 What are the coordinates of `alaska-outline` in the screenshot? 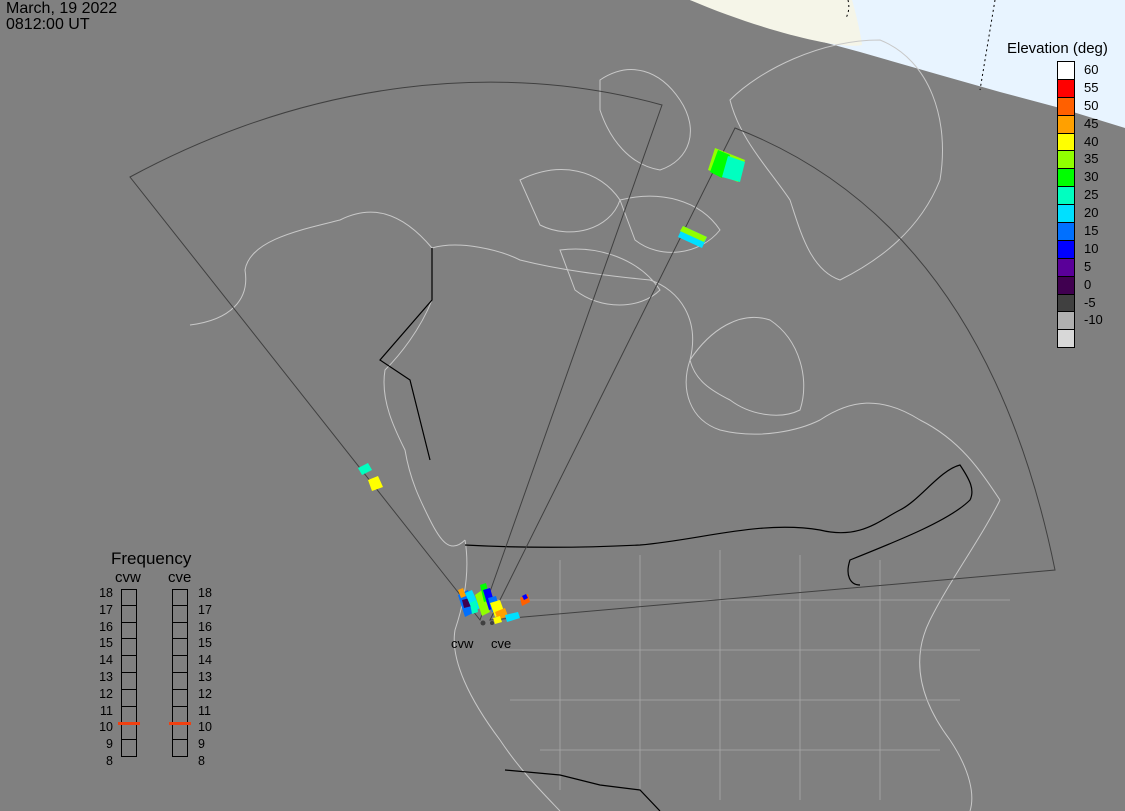 It's located at (327, 379).